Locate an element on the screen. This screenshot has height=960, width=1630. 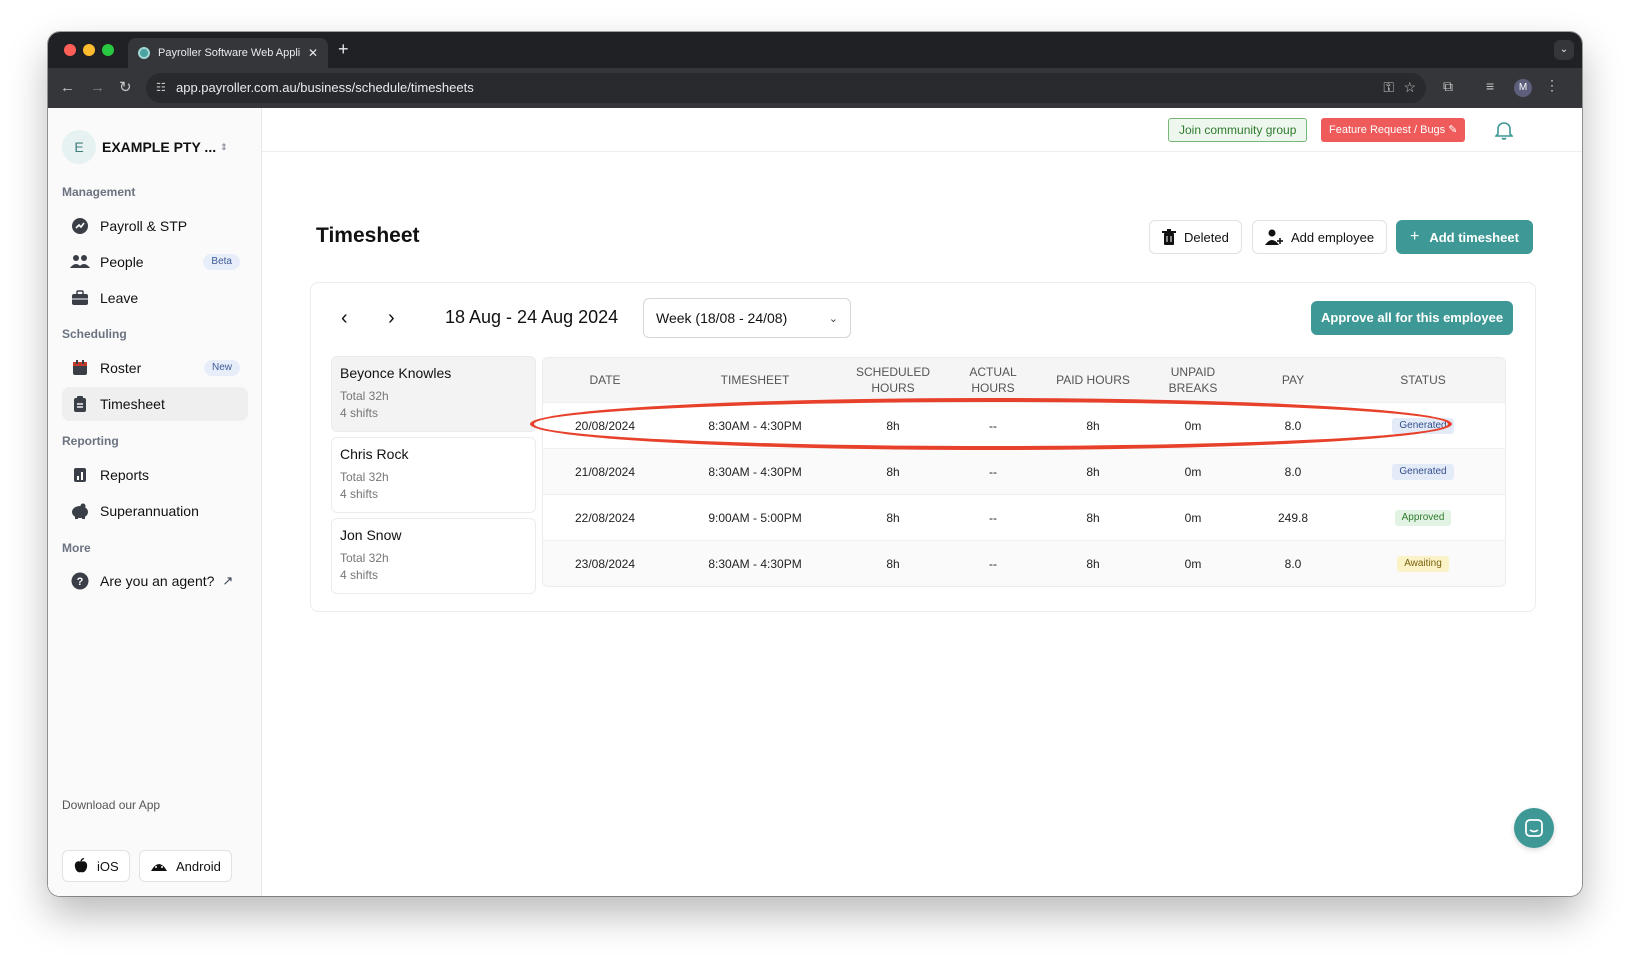
column-header-status: STATUS is located at coordinates (1423, 380).